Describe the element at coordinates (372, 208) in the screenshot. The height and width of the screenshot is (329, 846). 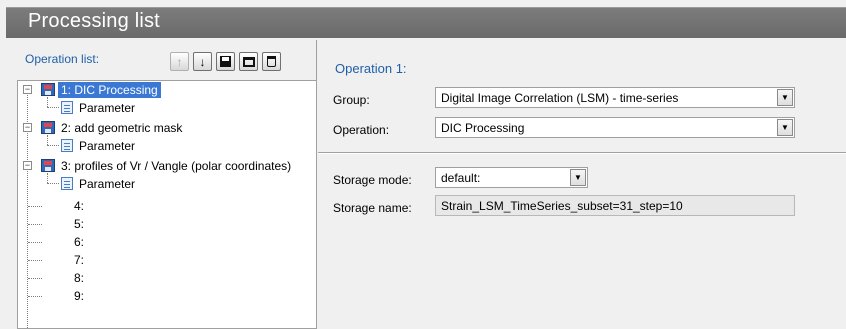
I see `storage-name-label: Storage name:` at that location.